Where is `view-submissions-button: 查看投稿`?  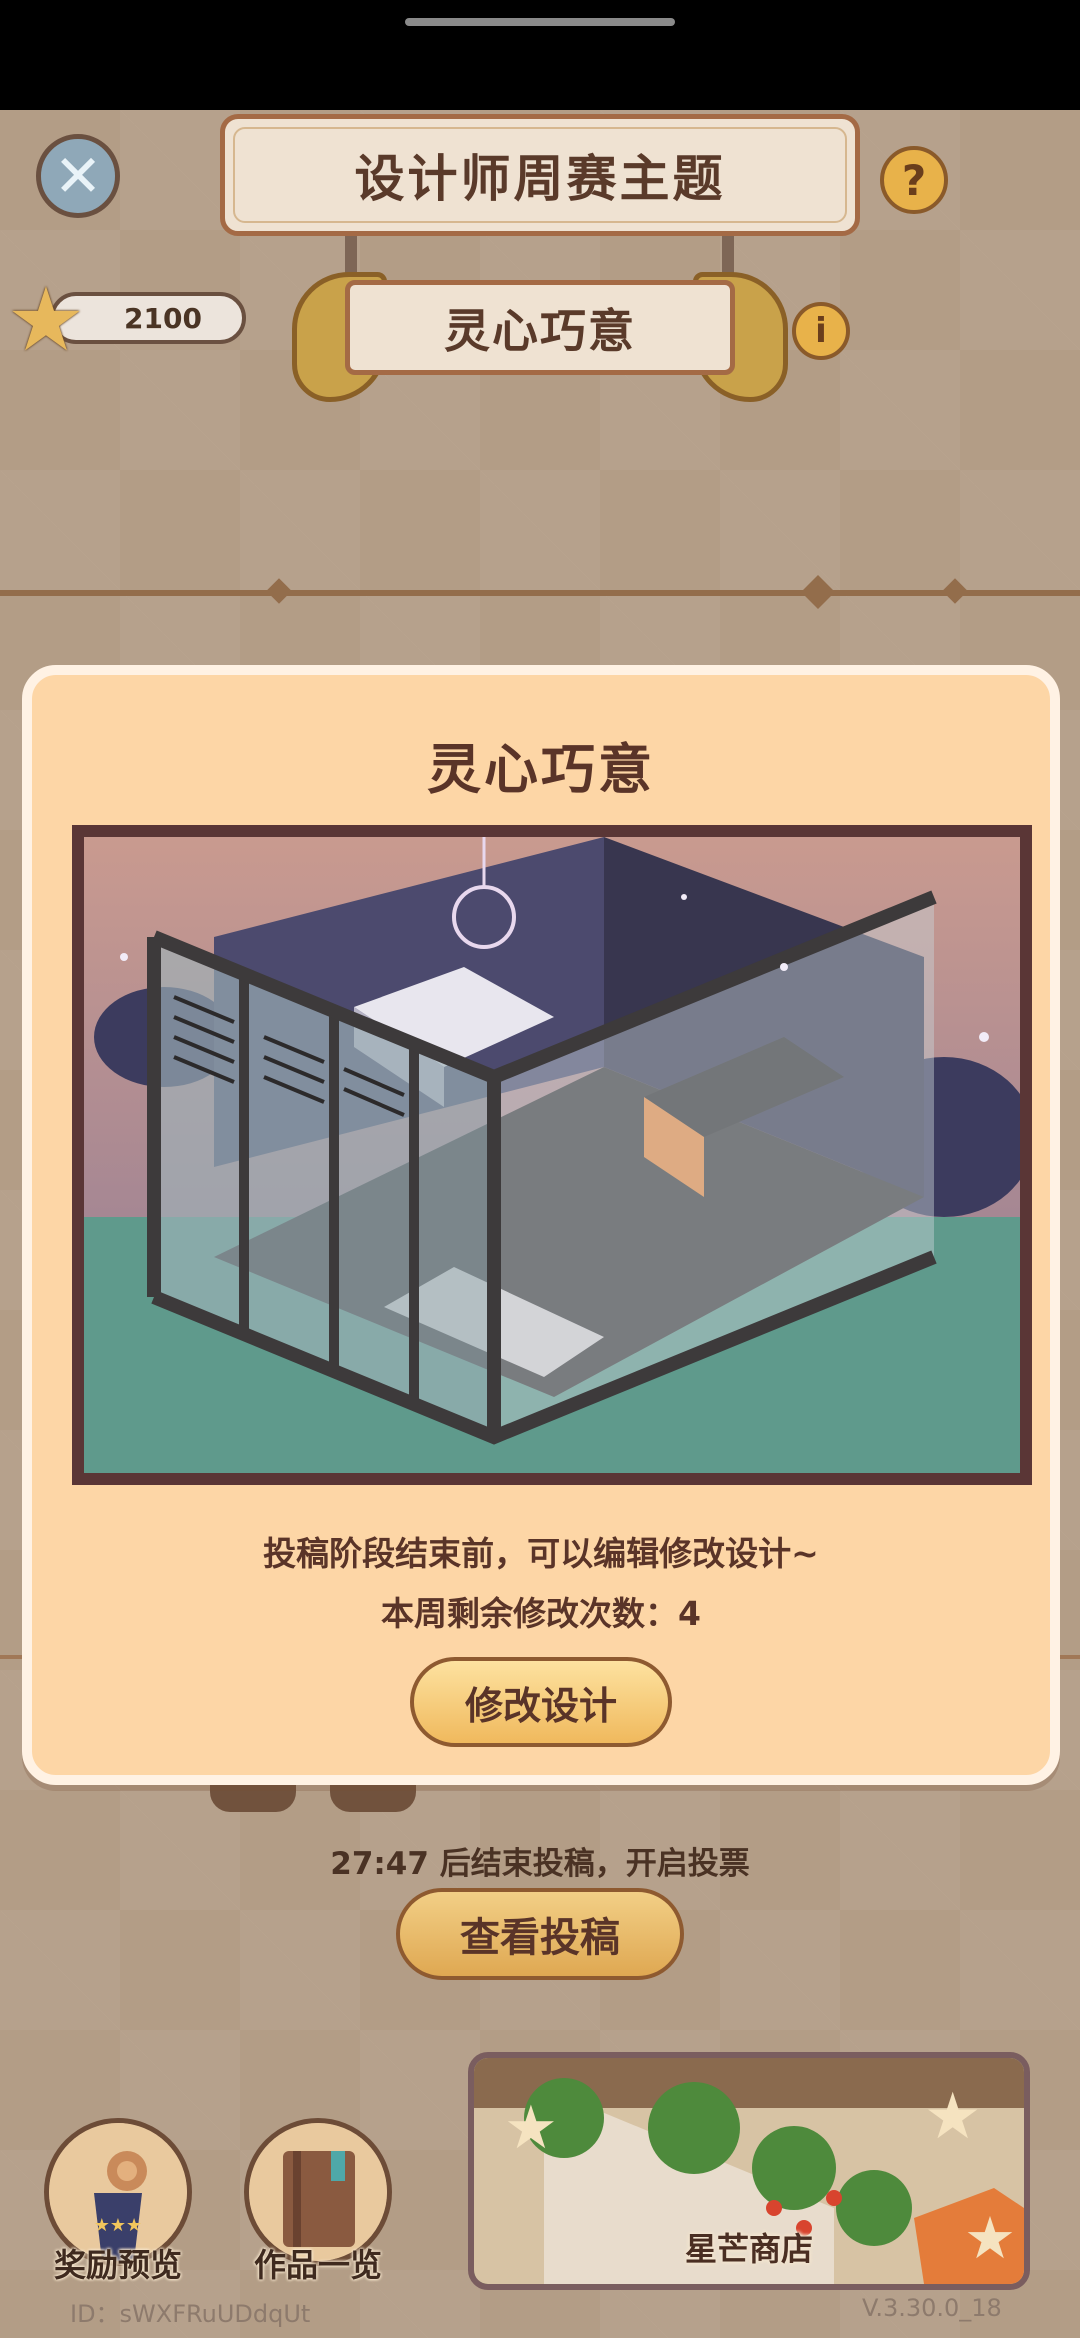
view-submissions-button: 查看投稿 is located at coordinates (540, 1934).